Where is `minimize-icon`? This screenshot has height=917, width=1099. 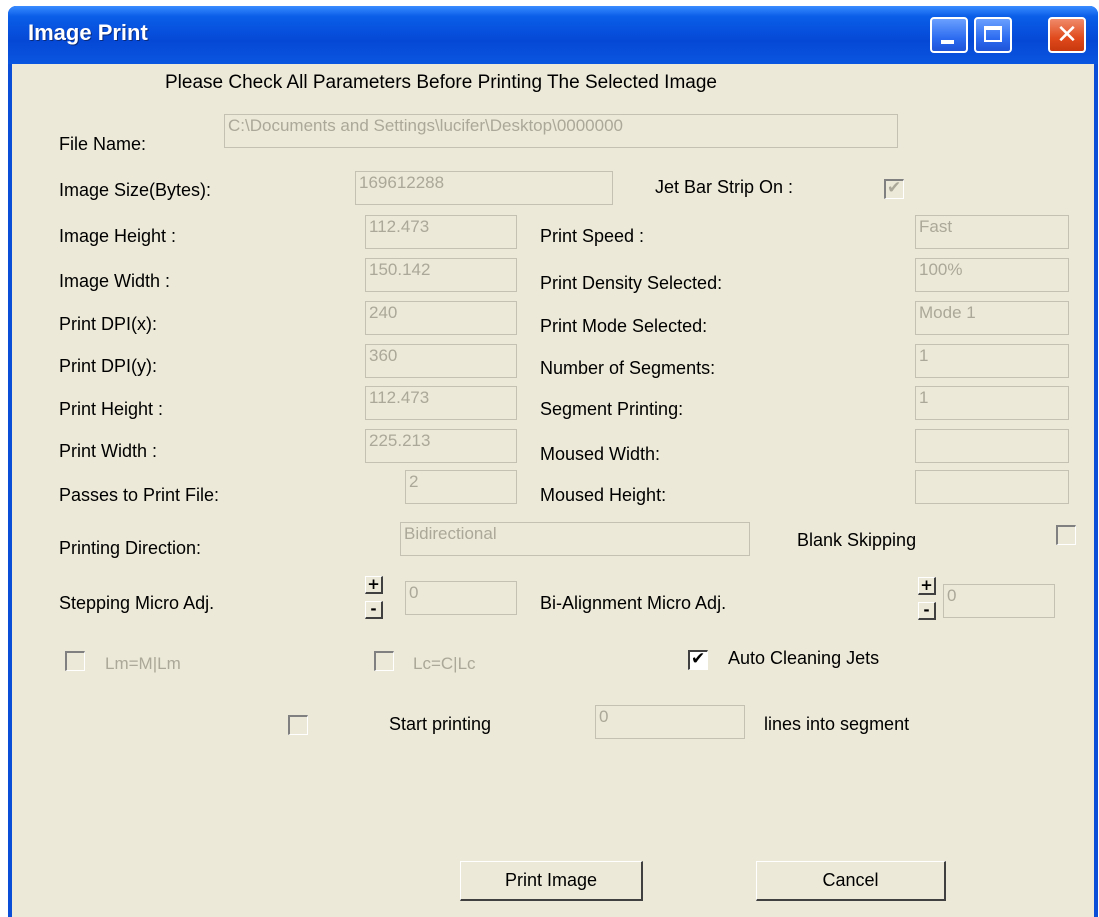 minimize-icon is located at coordinates (947, 42).